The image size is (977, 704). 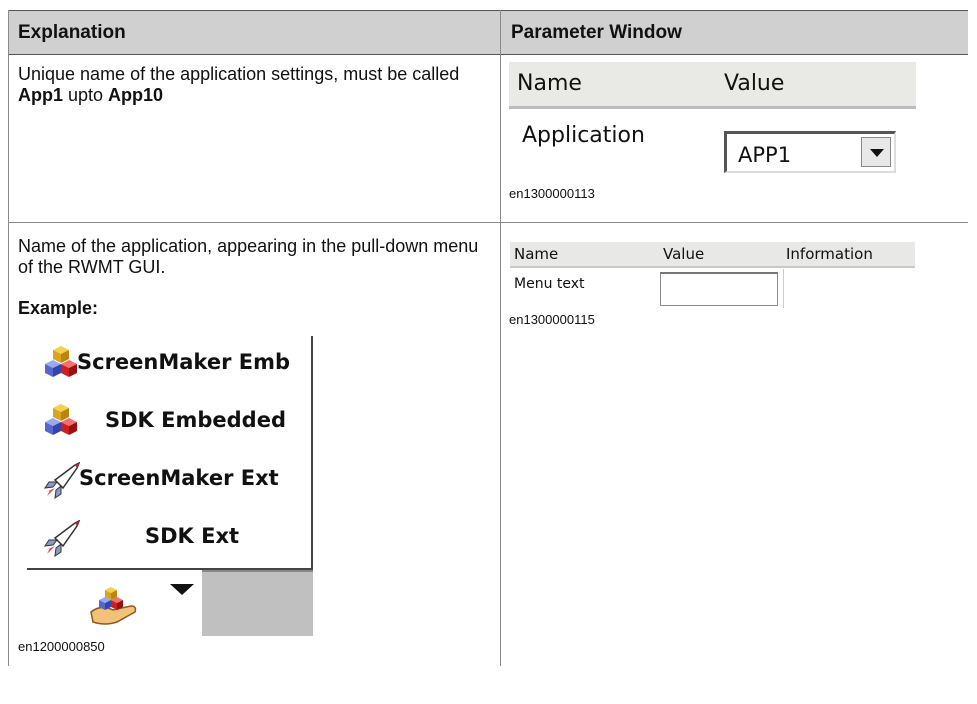 I want to click on dropdown-arrow-icon, so click(x=876, y=152).